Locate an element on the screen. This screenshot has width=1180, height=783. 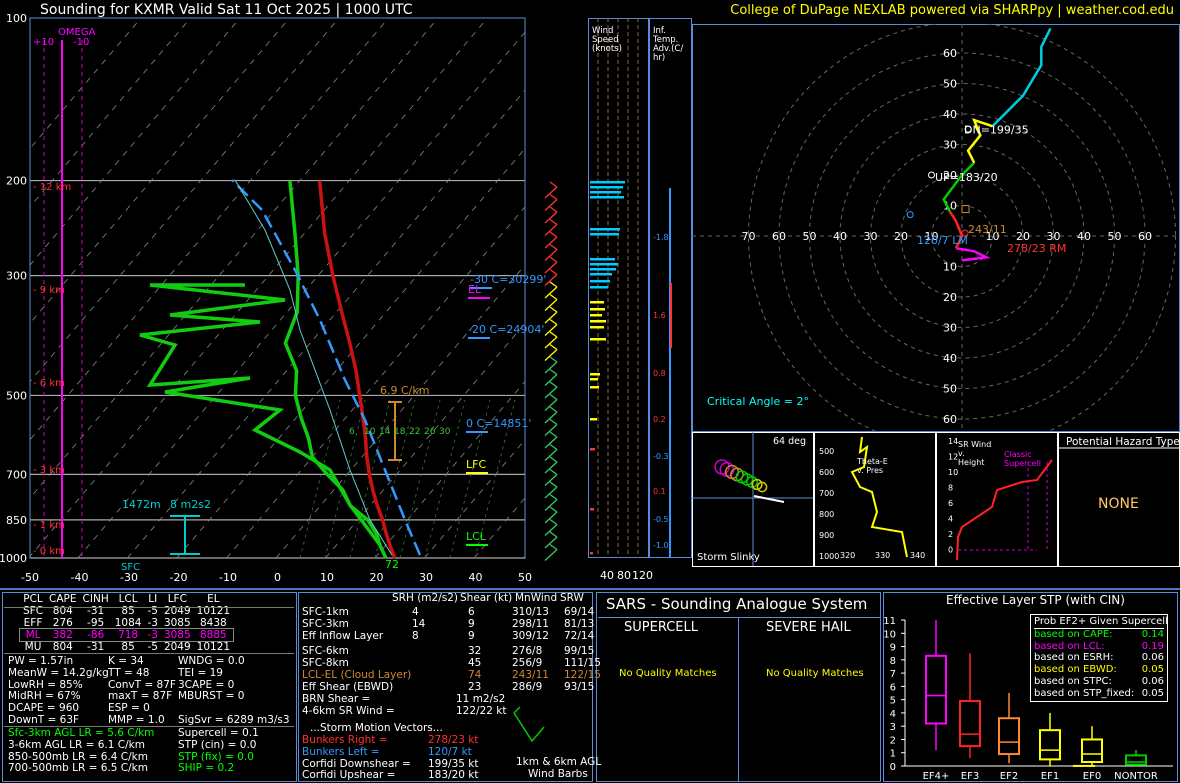
storm-vector-label: Bunkers Left = is located at coordinates (341, 751).